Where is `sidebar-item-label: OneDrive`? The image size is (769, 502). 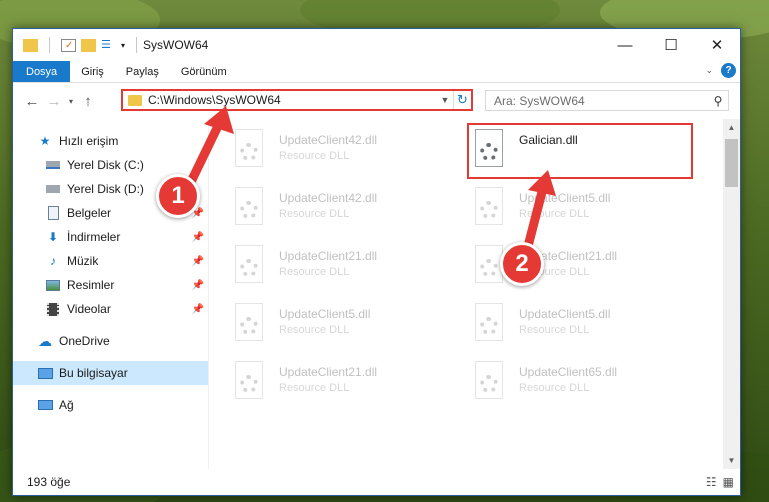
sidebar-item-label: OneDrive is located at coordinates (84, 341).